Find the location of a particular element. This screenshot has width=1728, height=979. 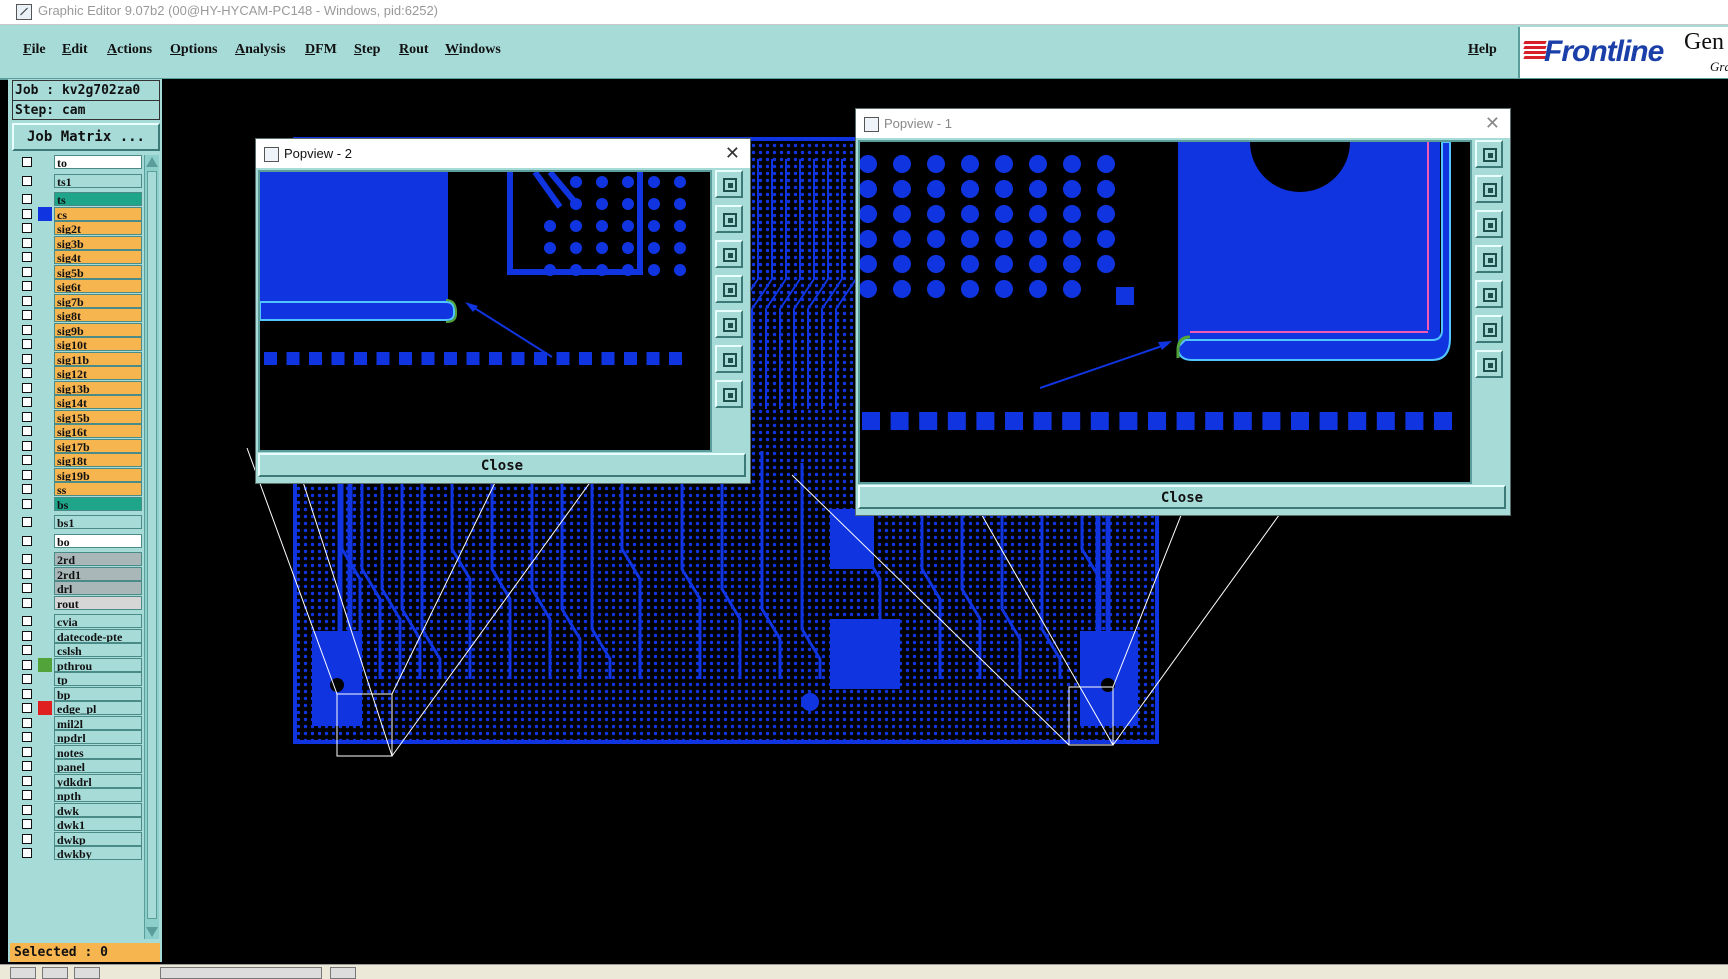

menu-analysis: Analysis is located at coordinates (260, 50).